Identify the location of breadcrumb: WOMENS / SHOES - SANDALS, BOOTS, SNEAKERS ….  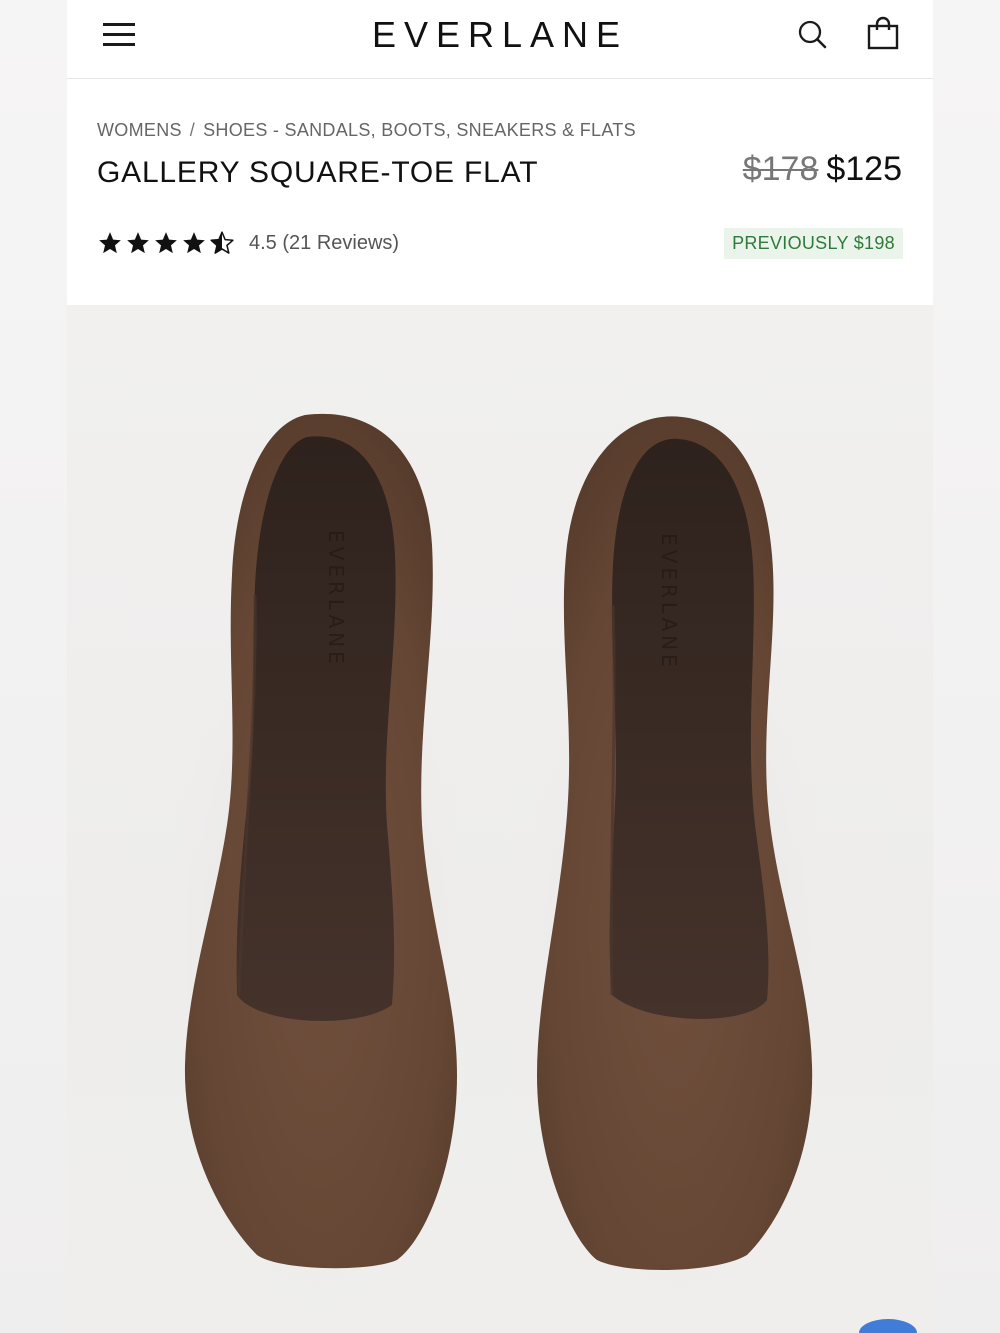
(366, 130).